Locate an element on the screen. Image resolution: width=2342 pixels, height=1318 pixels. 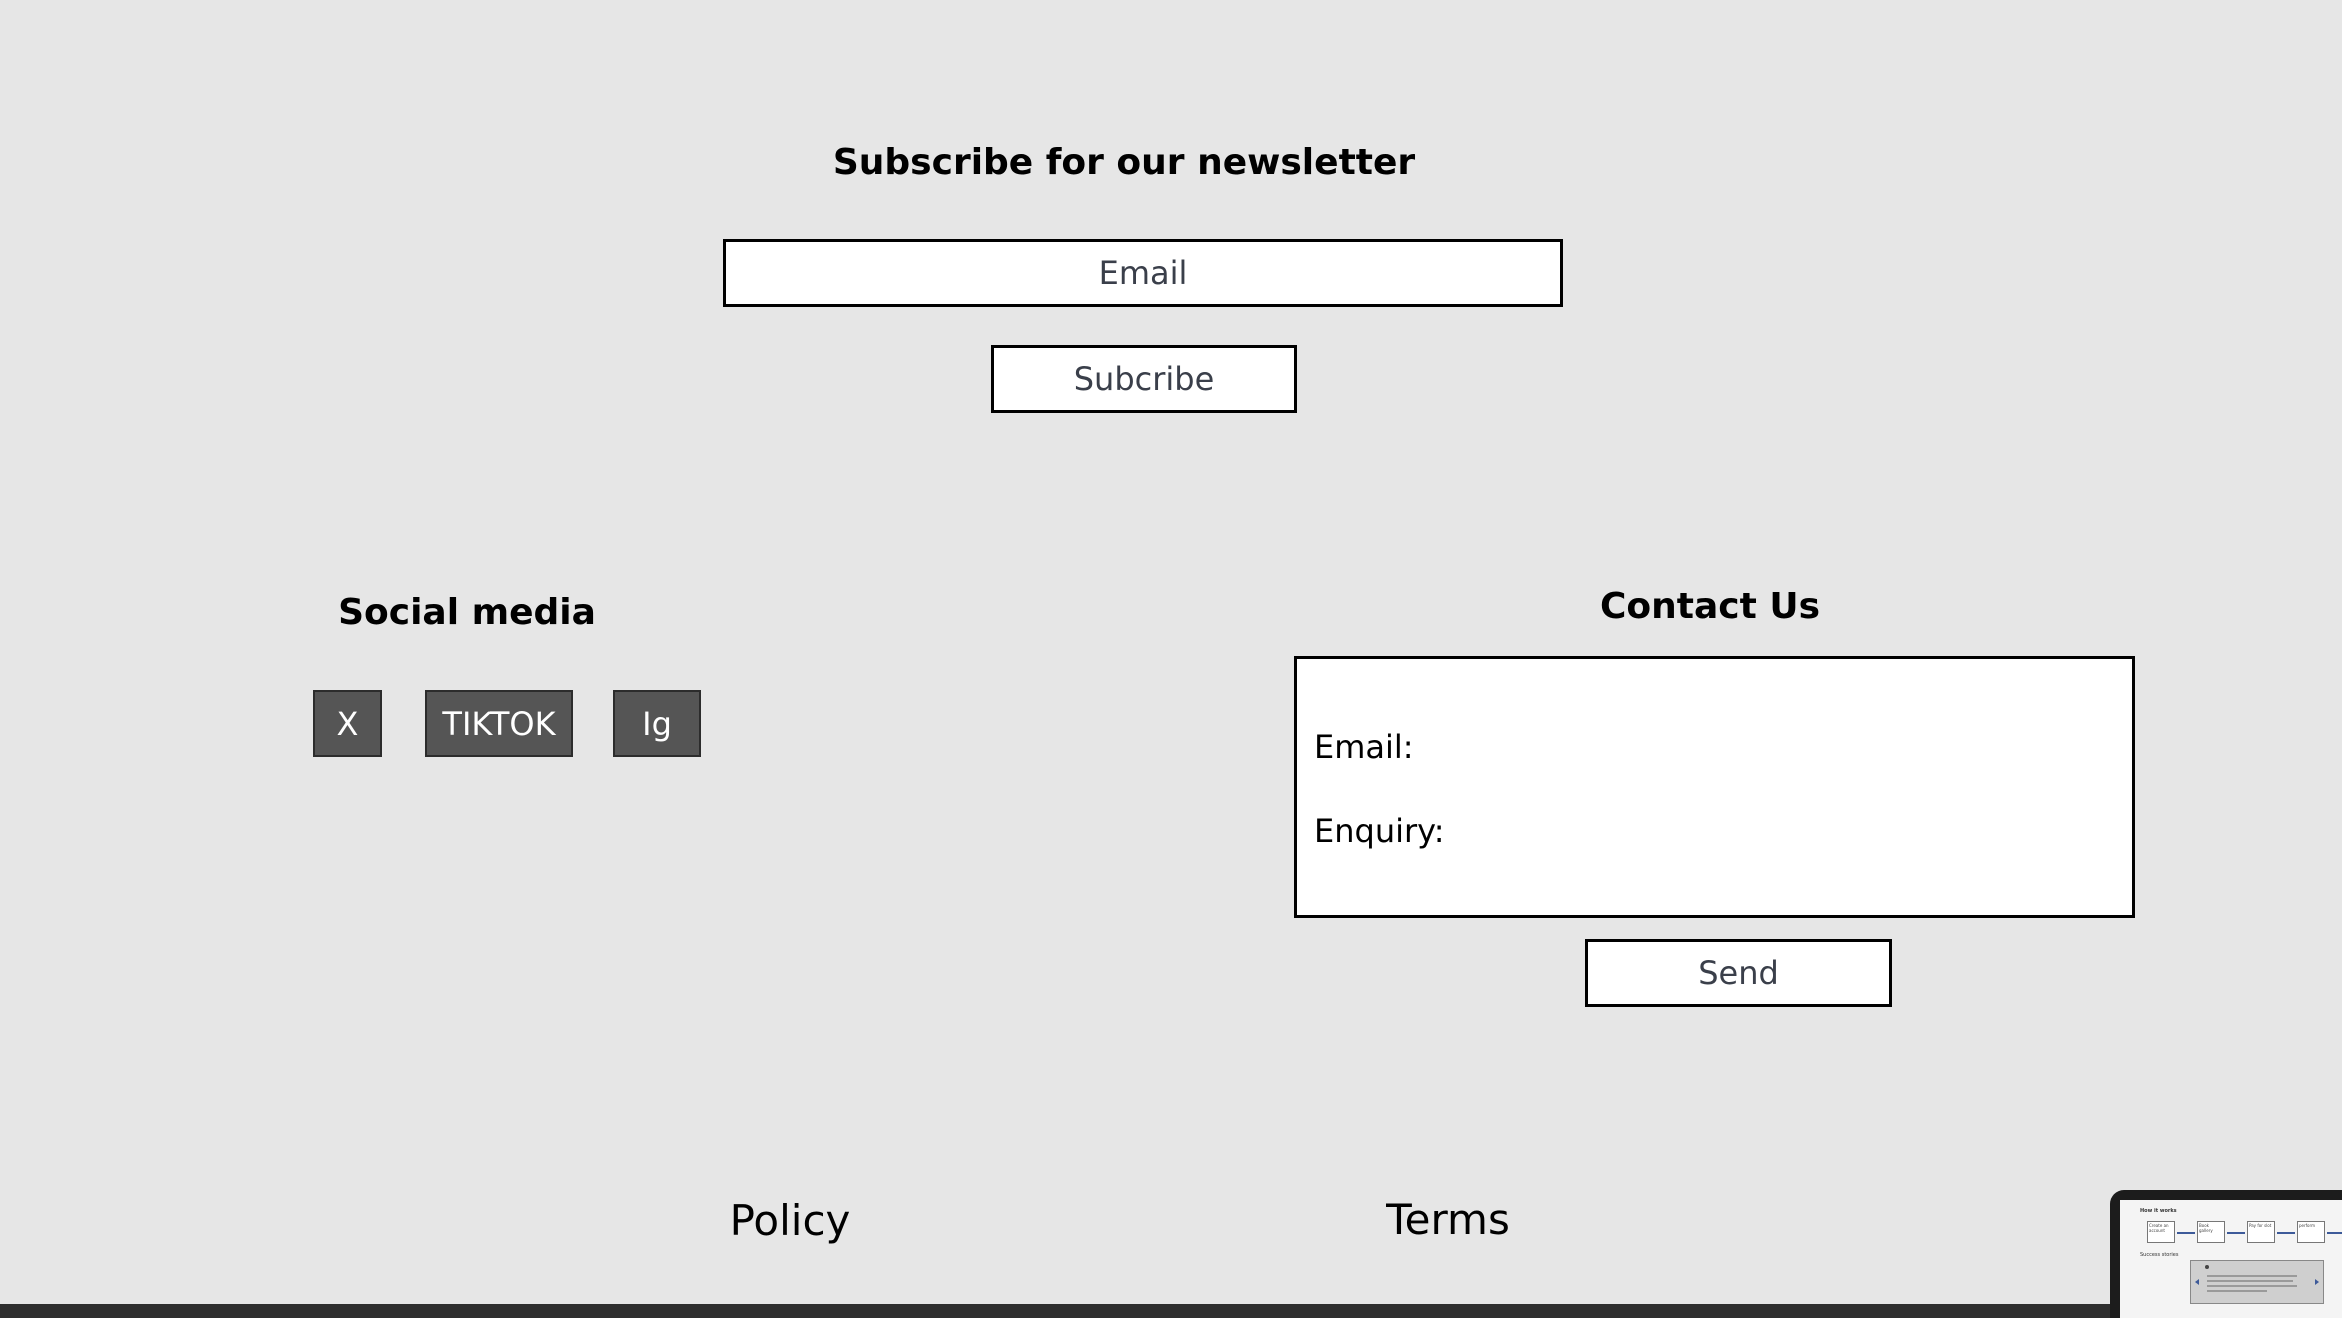
thumbnail-step-4: perform is located at coordinates (2311, 1232).